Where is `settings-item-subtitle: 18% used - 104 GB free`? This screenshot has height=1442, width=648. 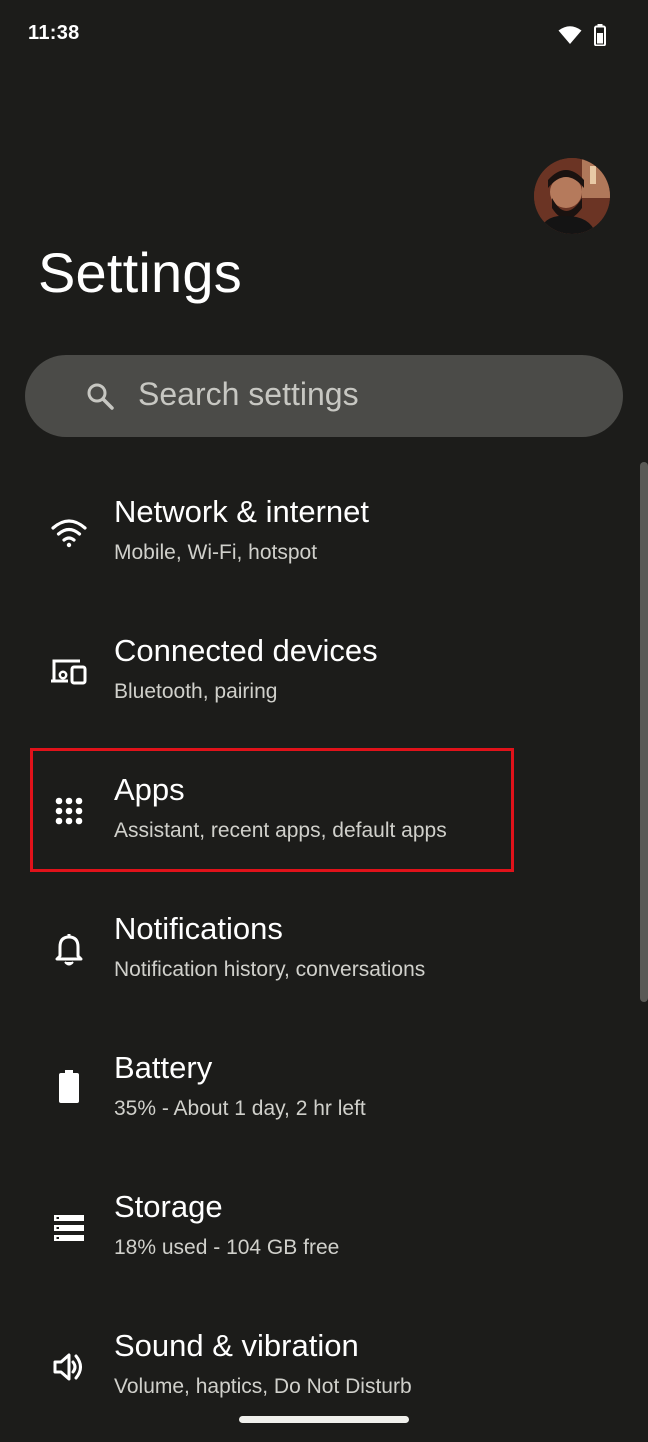 settings-item-subtitle: 18% used - 104 GB free is located at coordinates (227, 1247).